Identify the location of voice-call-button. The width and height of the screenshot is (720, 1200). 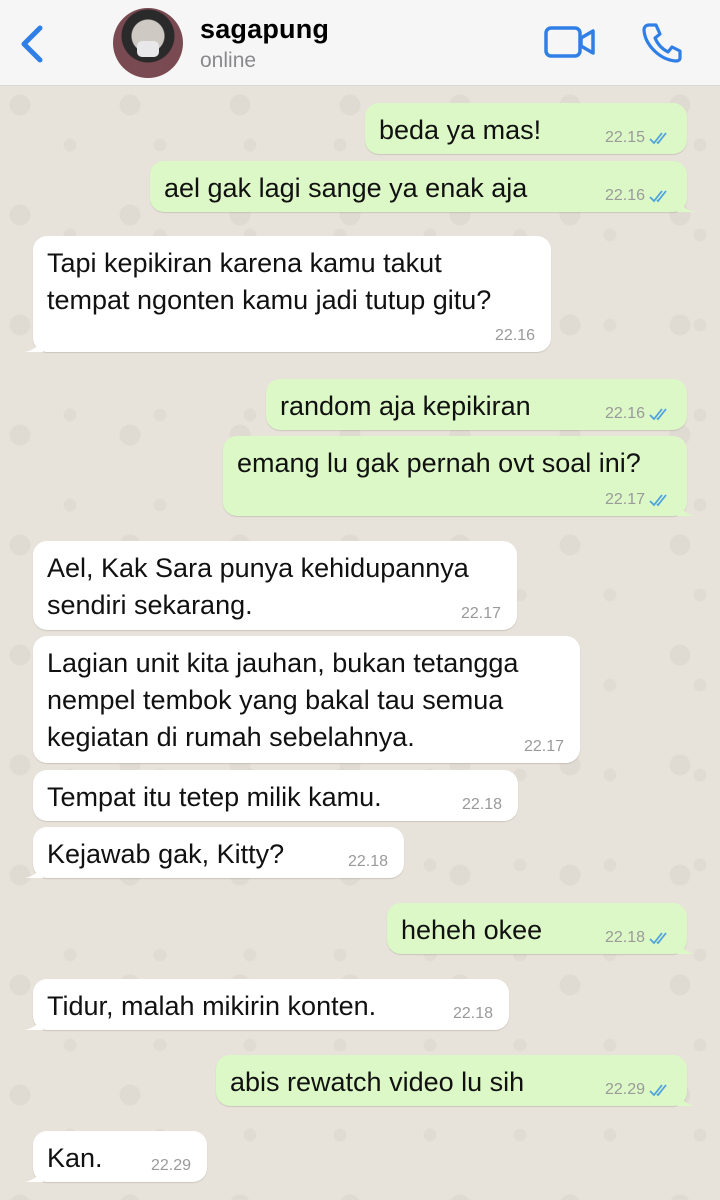
(662, 42).